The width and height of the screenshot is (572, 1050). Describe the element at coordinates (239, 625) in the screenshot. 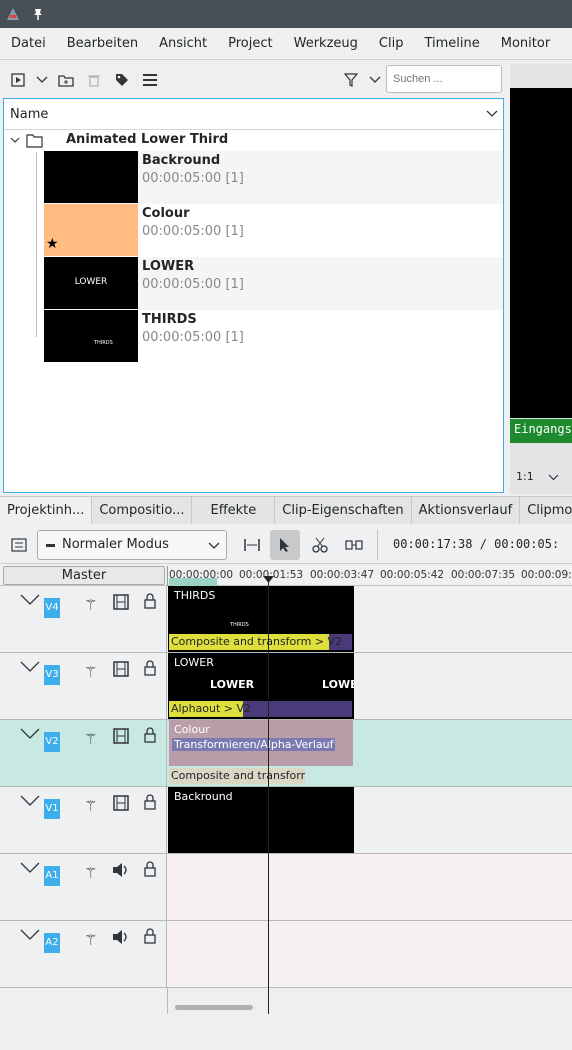

I see `clip-thumb-text: THIRDS` at that location.